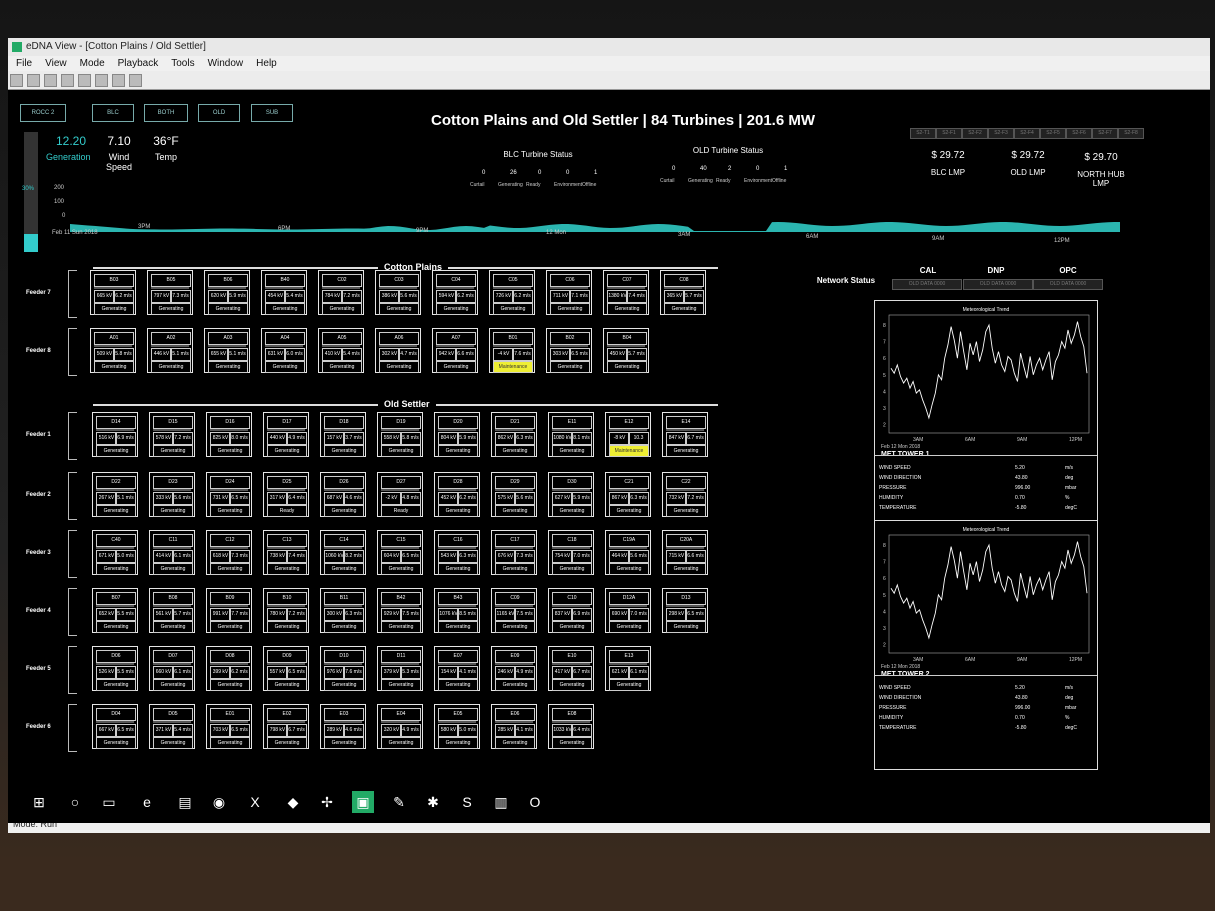 This screenshot has width=1215, height=911. What do you see at coordinates (626, 350) in the screenshot?
I see `turbine-card: B04 450 kV 5.7 m/s Generating` at bounding box center [626, 350].